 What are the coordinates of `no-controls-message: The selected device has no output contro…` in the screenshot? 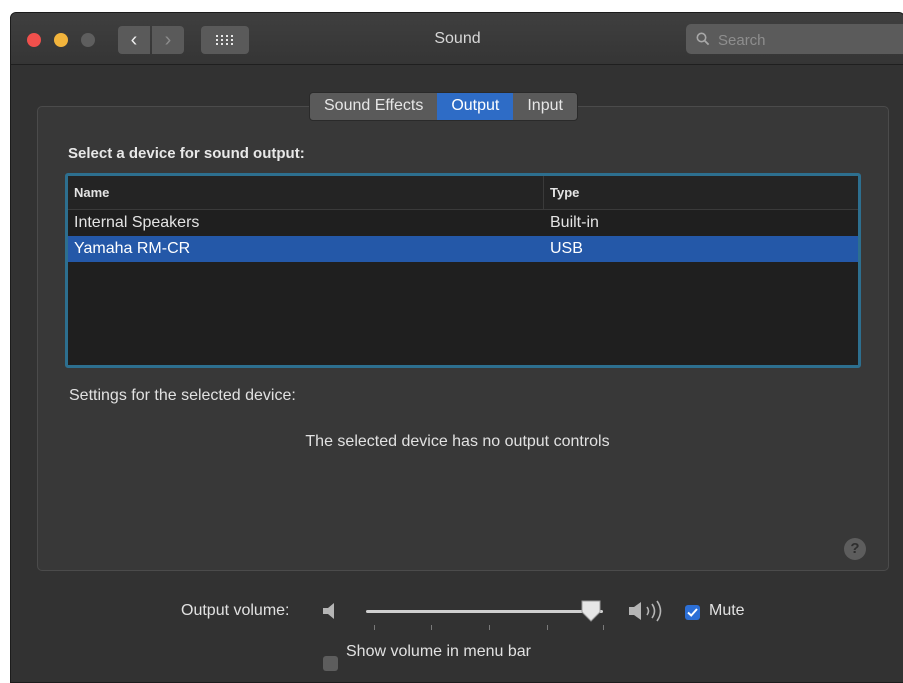 It's located at (457, 441).